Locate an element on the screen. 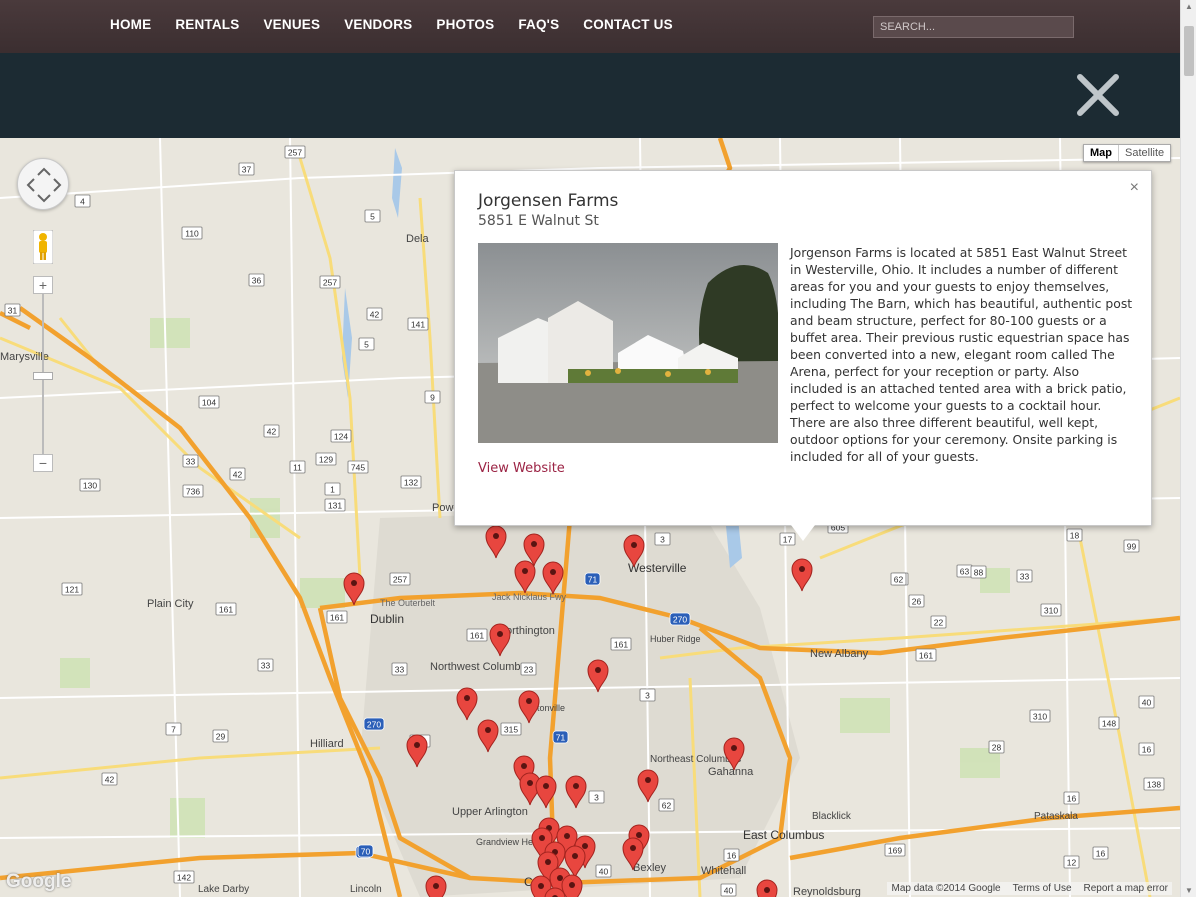 The height and width of the screenshot is (897, 1196). route-shield: 121 is located at coordinates (72, 589).